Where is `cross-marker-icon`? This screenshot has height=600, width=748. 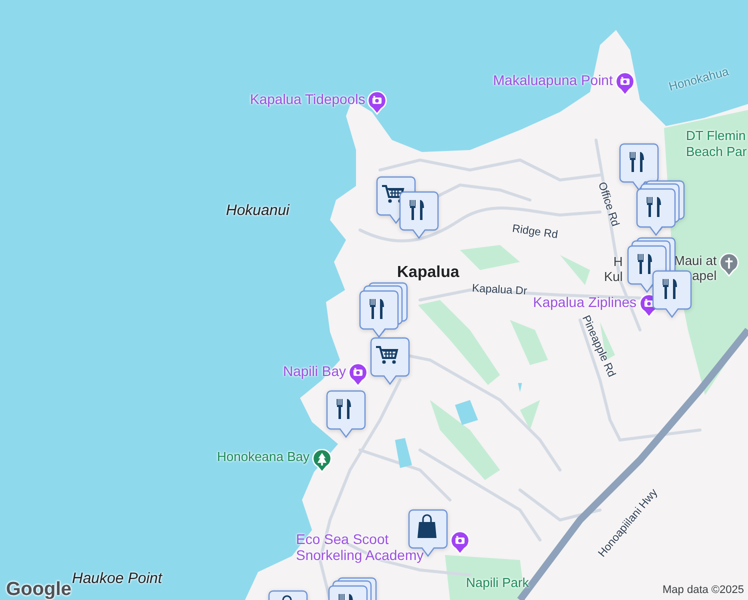
cross-marker-icon is located at coordinates (728, 265).